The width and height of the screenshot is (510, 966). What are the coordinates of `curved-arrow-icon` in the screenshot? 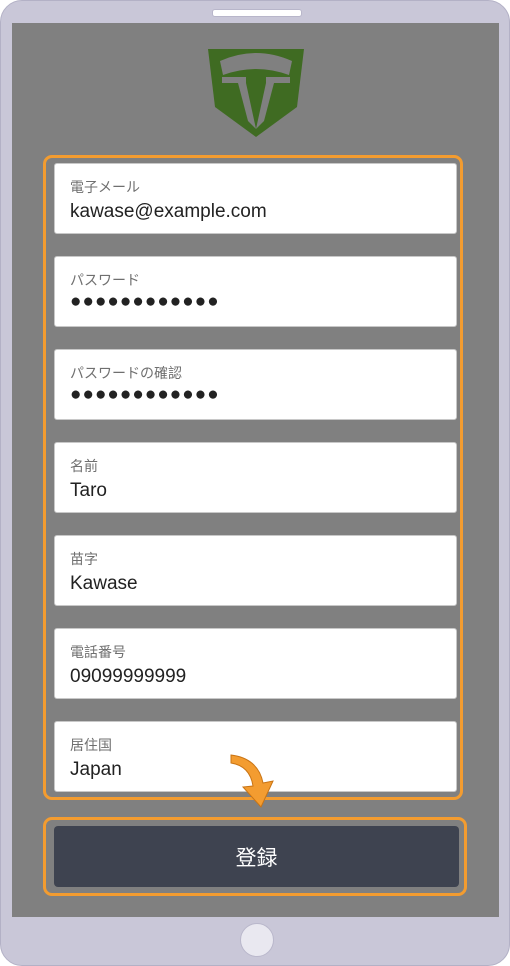 It's located at (252, 781).